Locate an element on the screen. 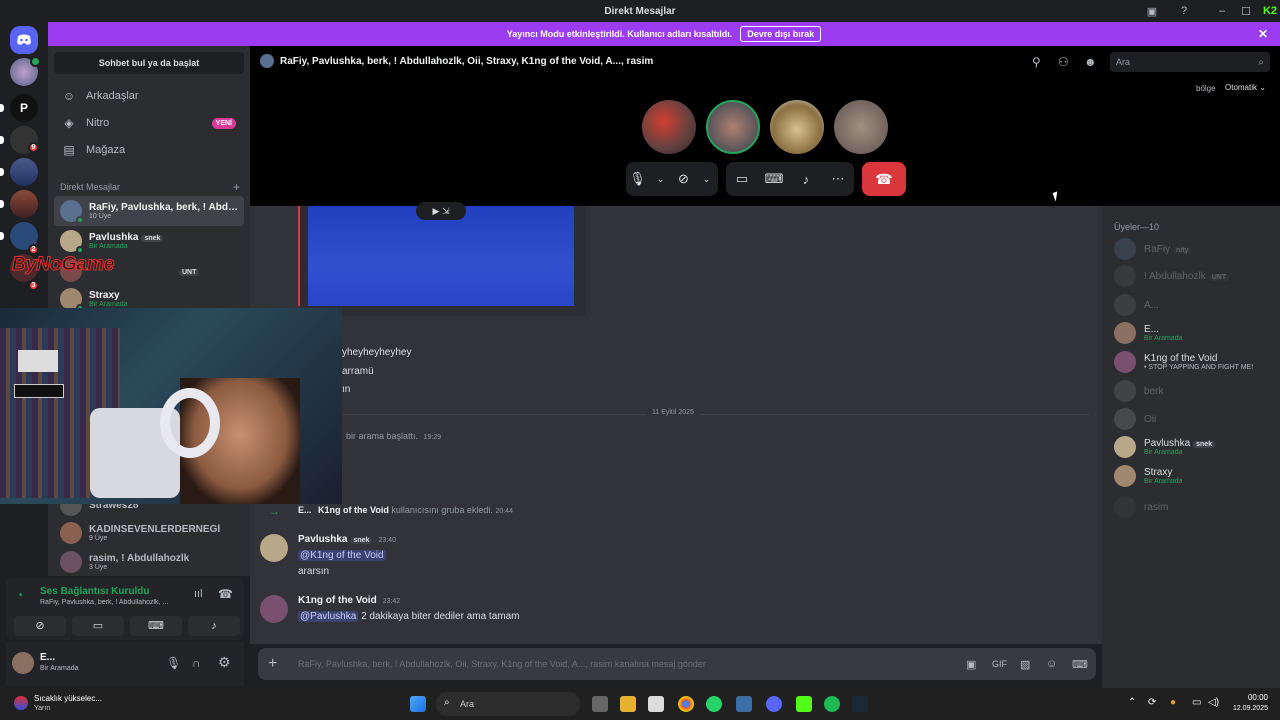 This screenshot has height=720, width=1280. screen-share-icon: ▭ is located at coordinates (742, 179).